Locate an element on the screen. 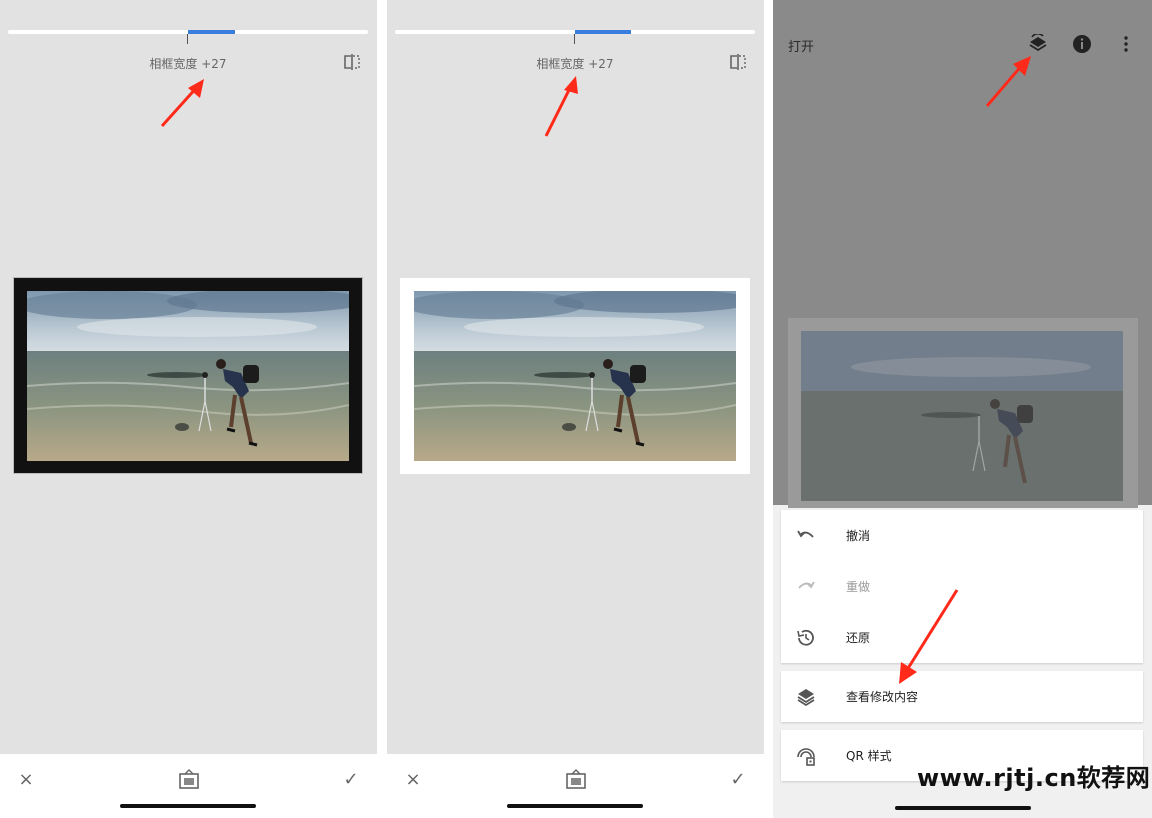 This screenshot has width=1152, height=818. revert-label: 还原 is located at coordinates (858, 638).